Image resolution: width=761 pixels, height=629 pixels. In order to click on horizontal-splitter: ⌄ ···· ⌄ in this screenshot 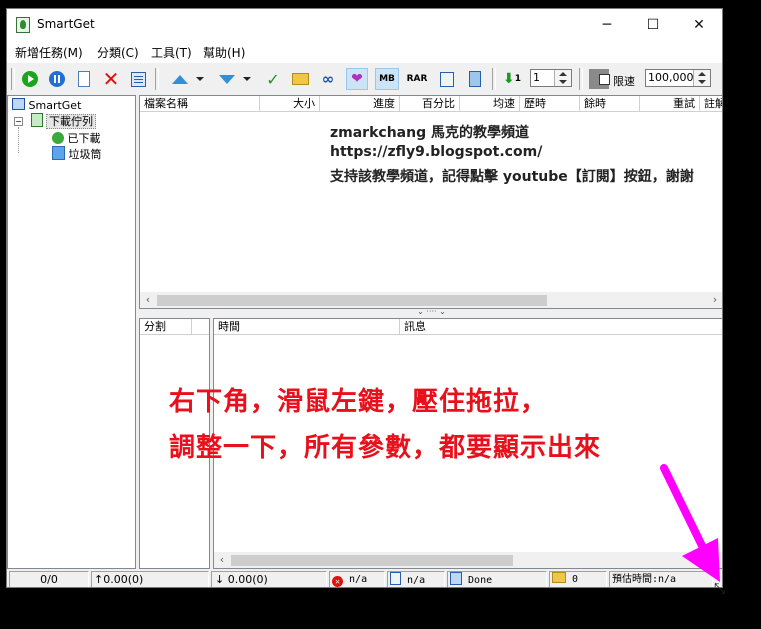, I will do `click(430, 313)`.